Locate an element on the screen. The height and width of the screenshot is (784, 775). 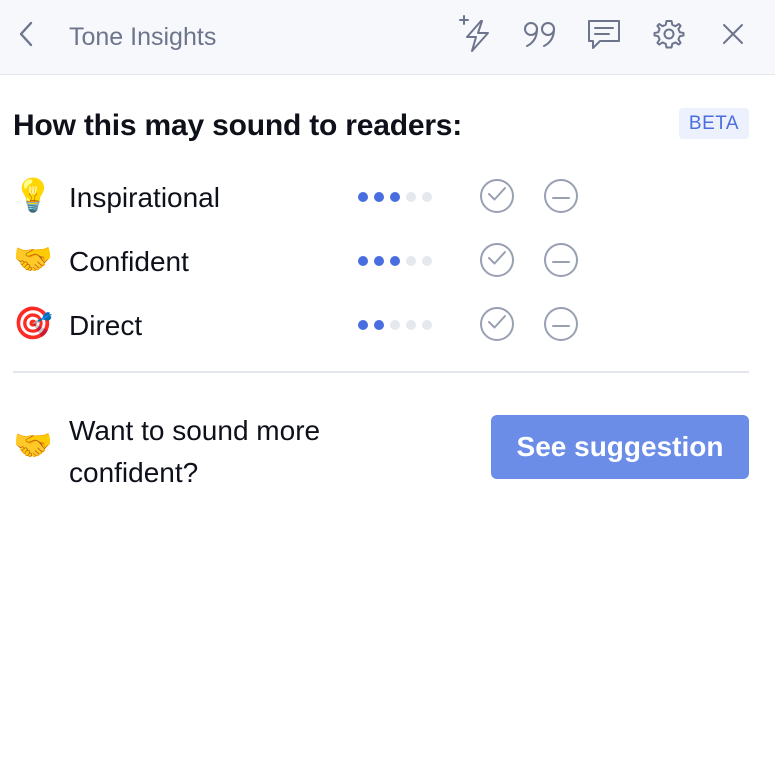
close-icon is located at coordinates (733, 36).